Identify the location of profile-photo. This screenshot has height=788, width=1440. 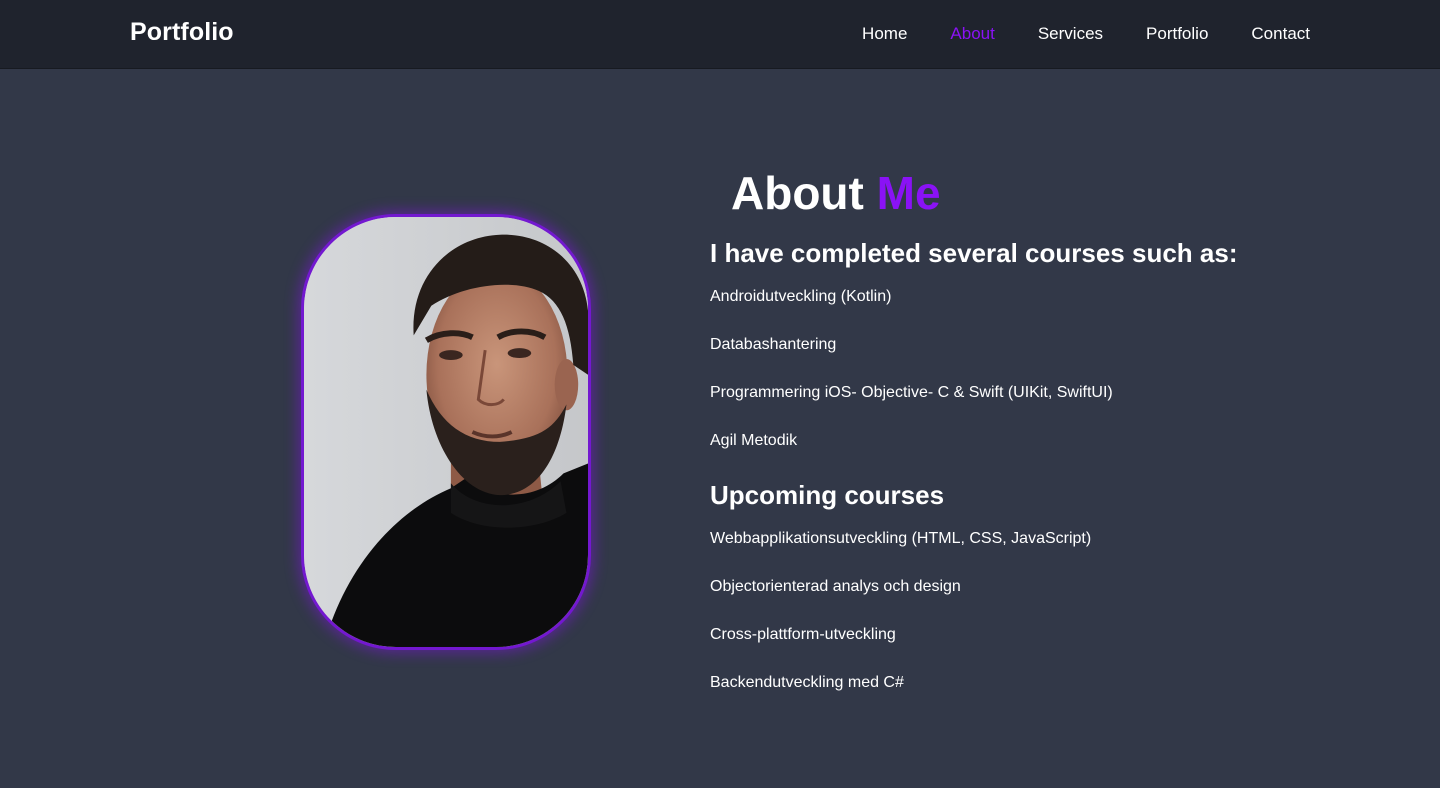
(446, 432).